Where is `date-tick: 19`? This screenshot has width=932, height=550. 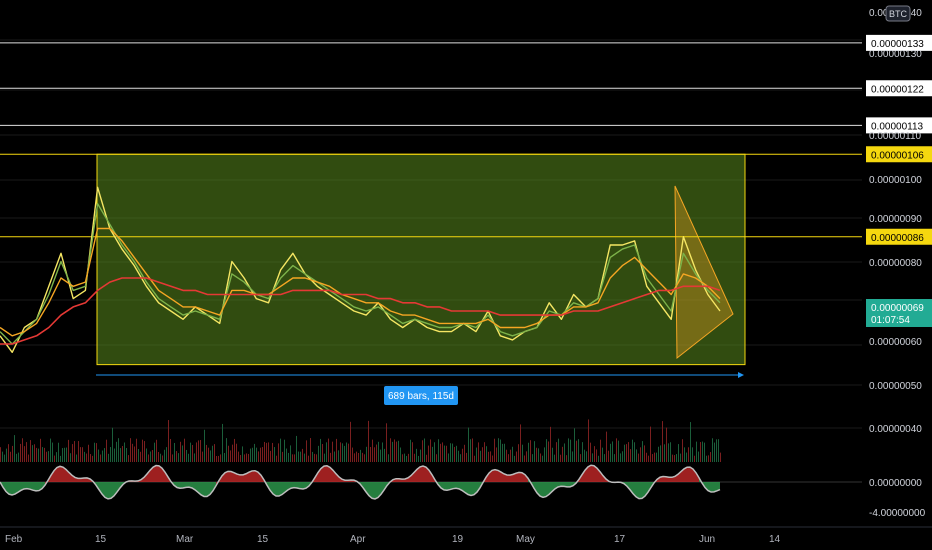 date-tick: 19 is located at coordinates (458, 539).